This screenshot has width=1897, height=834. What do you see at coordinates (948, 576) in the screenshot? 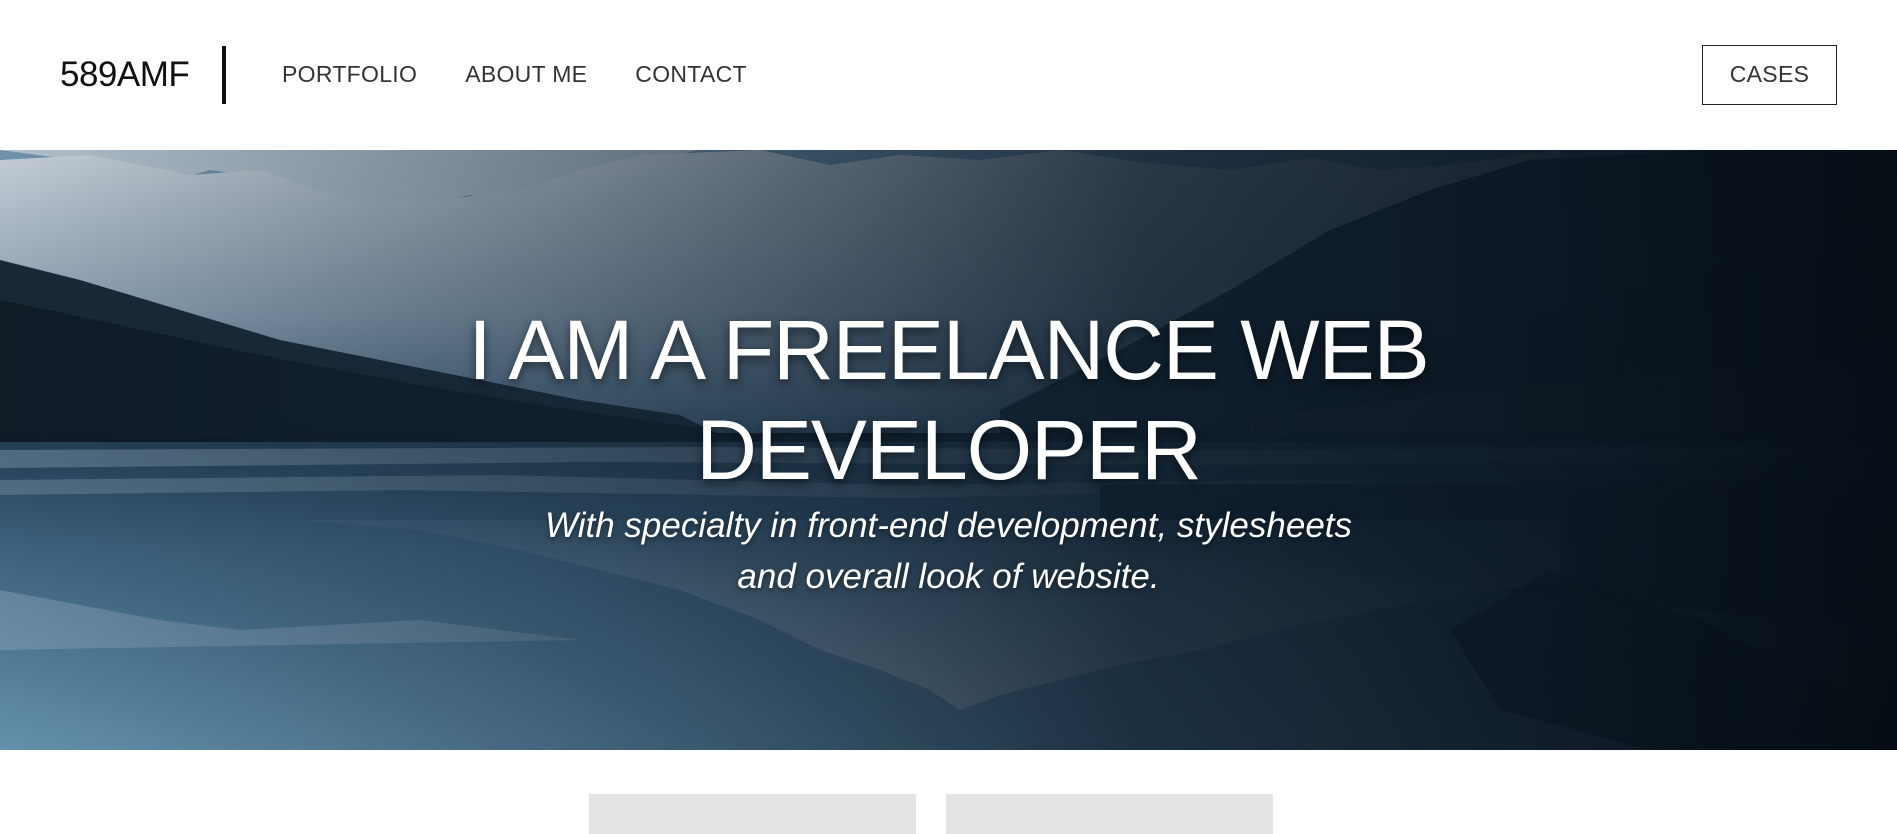
I see `hero-subtitle-line-2: and overall look of website.` at bounding box center [948, 576].